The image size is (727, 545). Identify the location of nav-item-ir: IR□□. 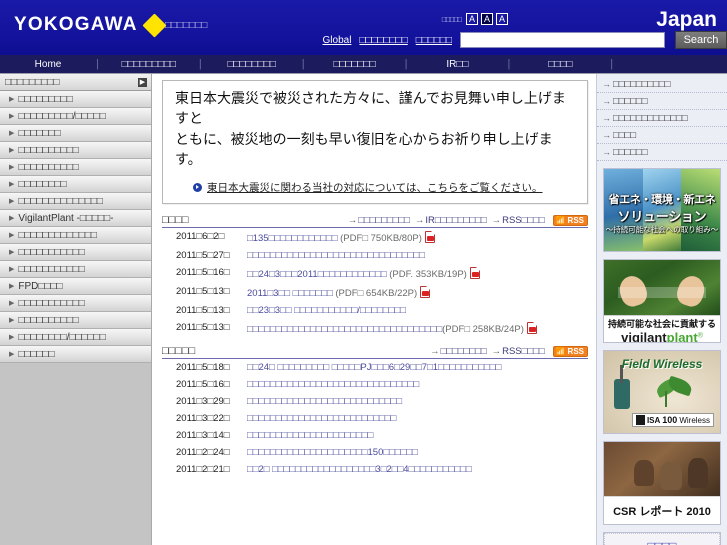
(457, 64).